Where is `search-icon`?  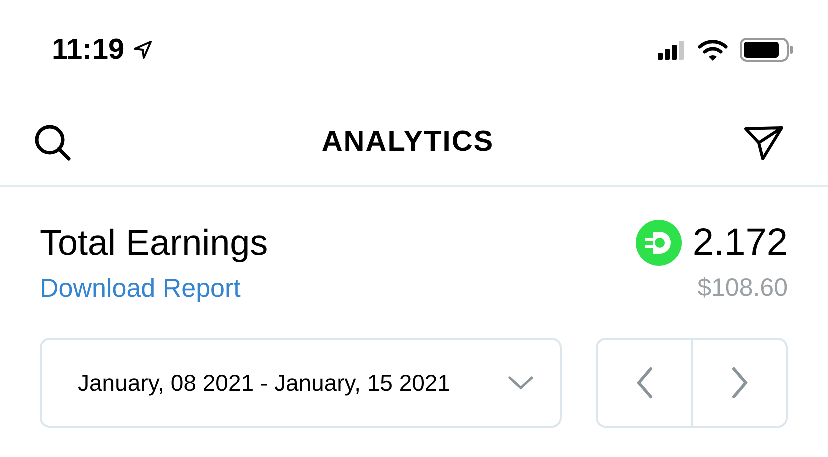
search-icon is located at coordinates (53, 143).